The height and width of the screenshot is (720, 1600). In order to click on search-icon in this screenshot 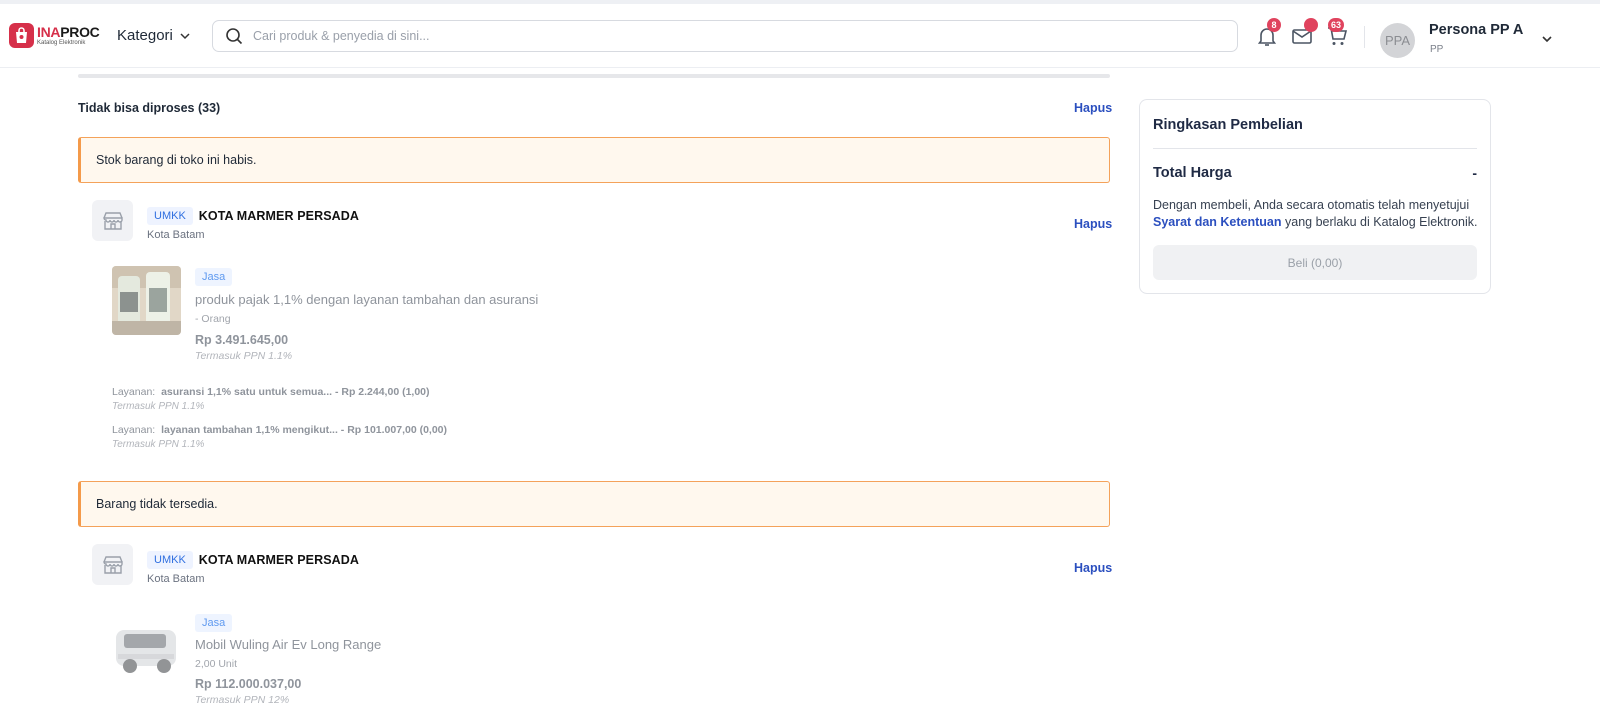, I will do `click(234, 36)`.